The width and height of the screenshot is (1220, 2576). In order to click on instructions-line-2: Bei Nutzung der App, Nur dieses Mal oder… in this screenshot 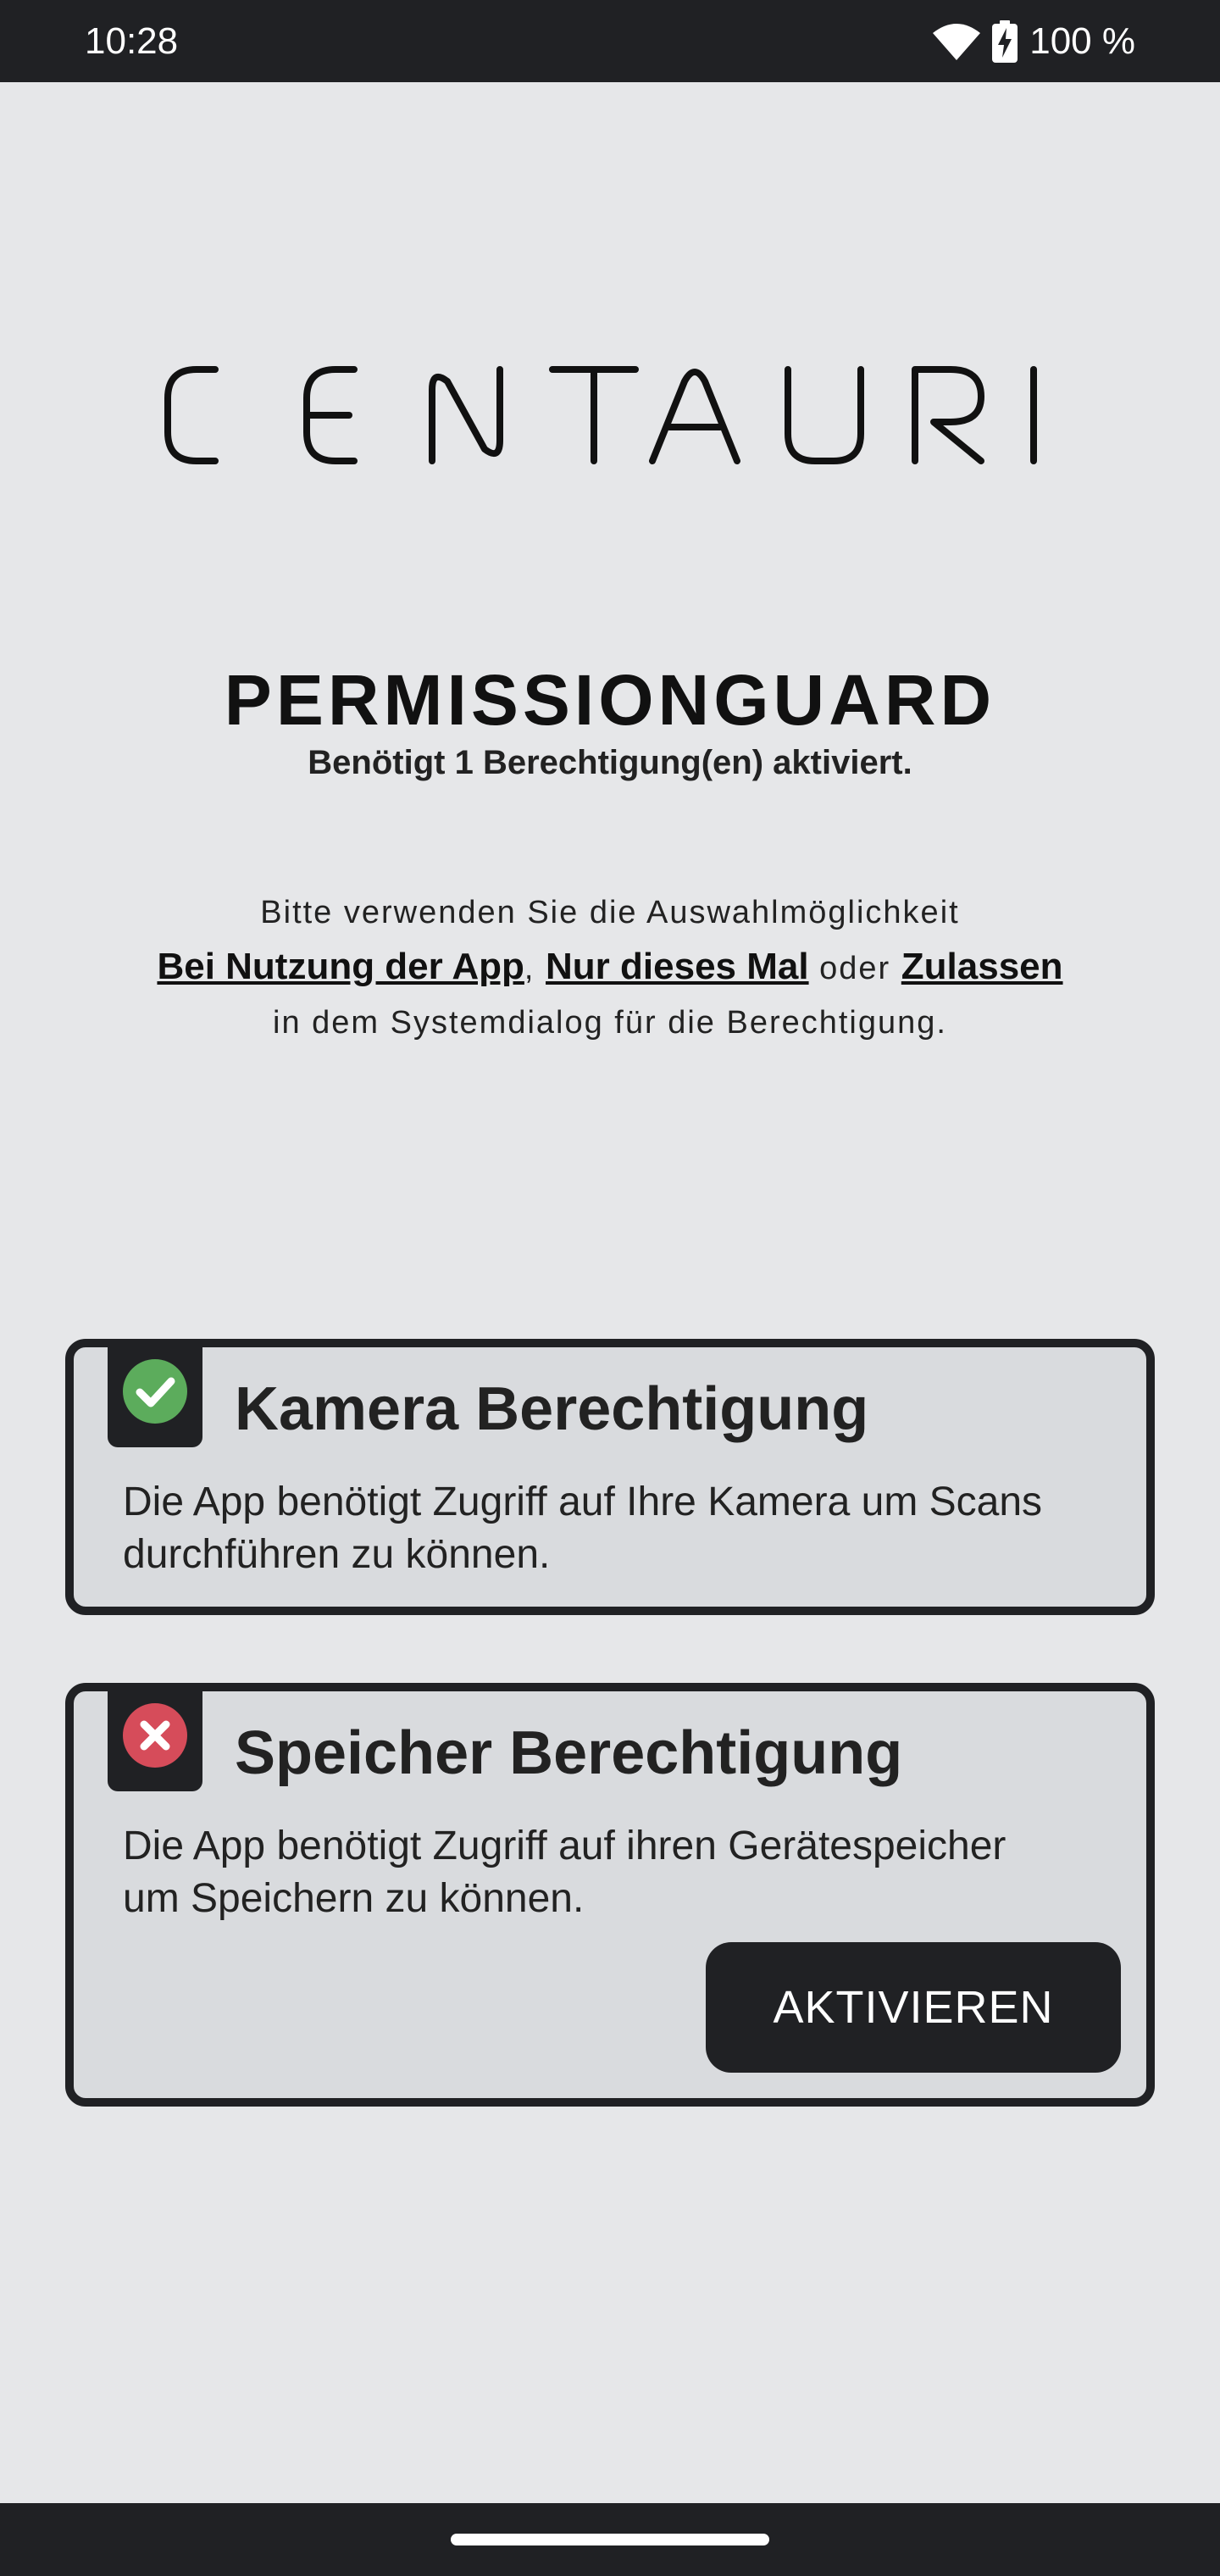, I will do `click(610, 968)`.